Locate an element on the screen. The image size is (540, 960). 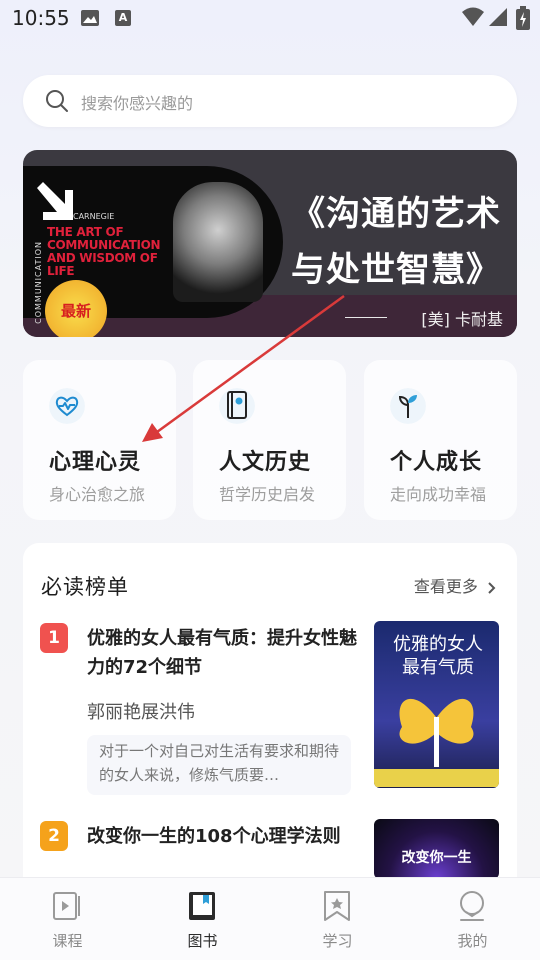
butterfly-image is located at coordinates (436, 742).